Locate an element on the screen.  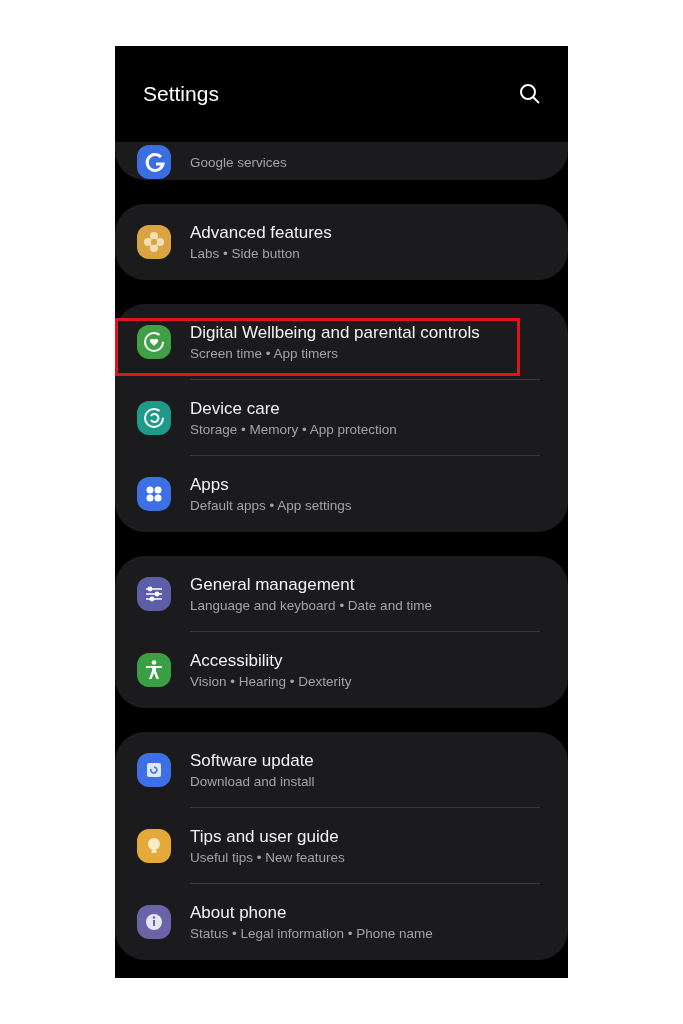
settings-row: General management Language and keyboard • Date and time is located at coordinates (341, 594).